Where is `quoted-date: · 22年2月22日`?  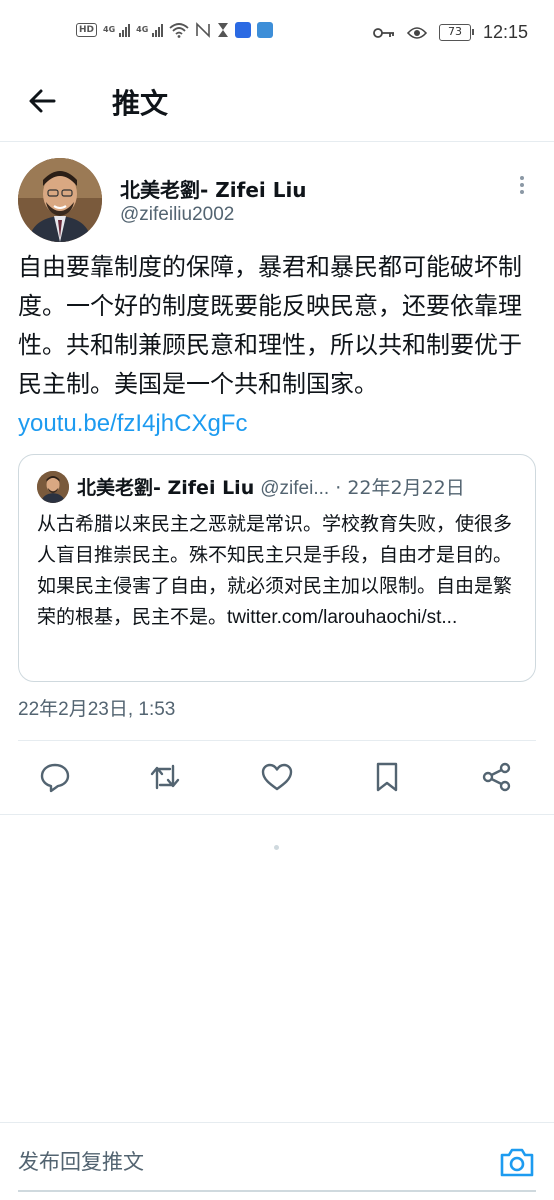 quoted-date: · 22年2月22日 is located at coordinates (400, 488).